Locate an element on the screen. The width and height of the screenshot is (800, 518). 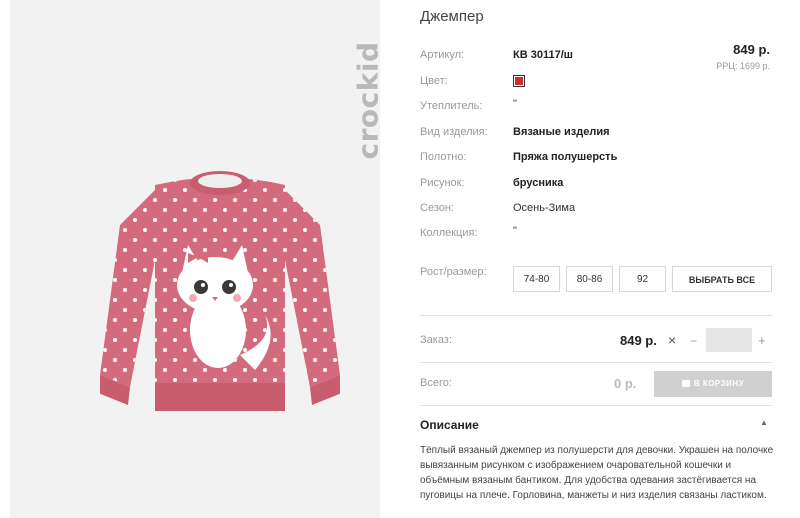
product-price: 849 р. is located at coordinates (751, 49).